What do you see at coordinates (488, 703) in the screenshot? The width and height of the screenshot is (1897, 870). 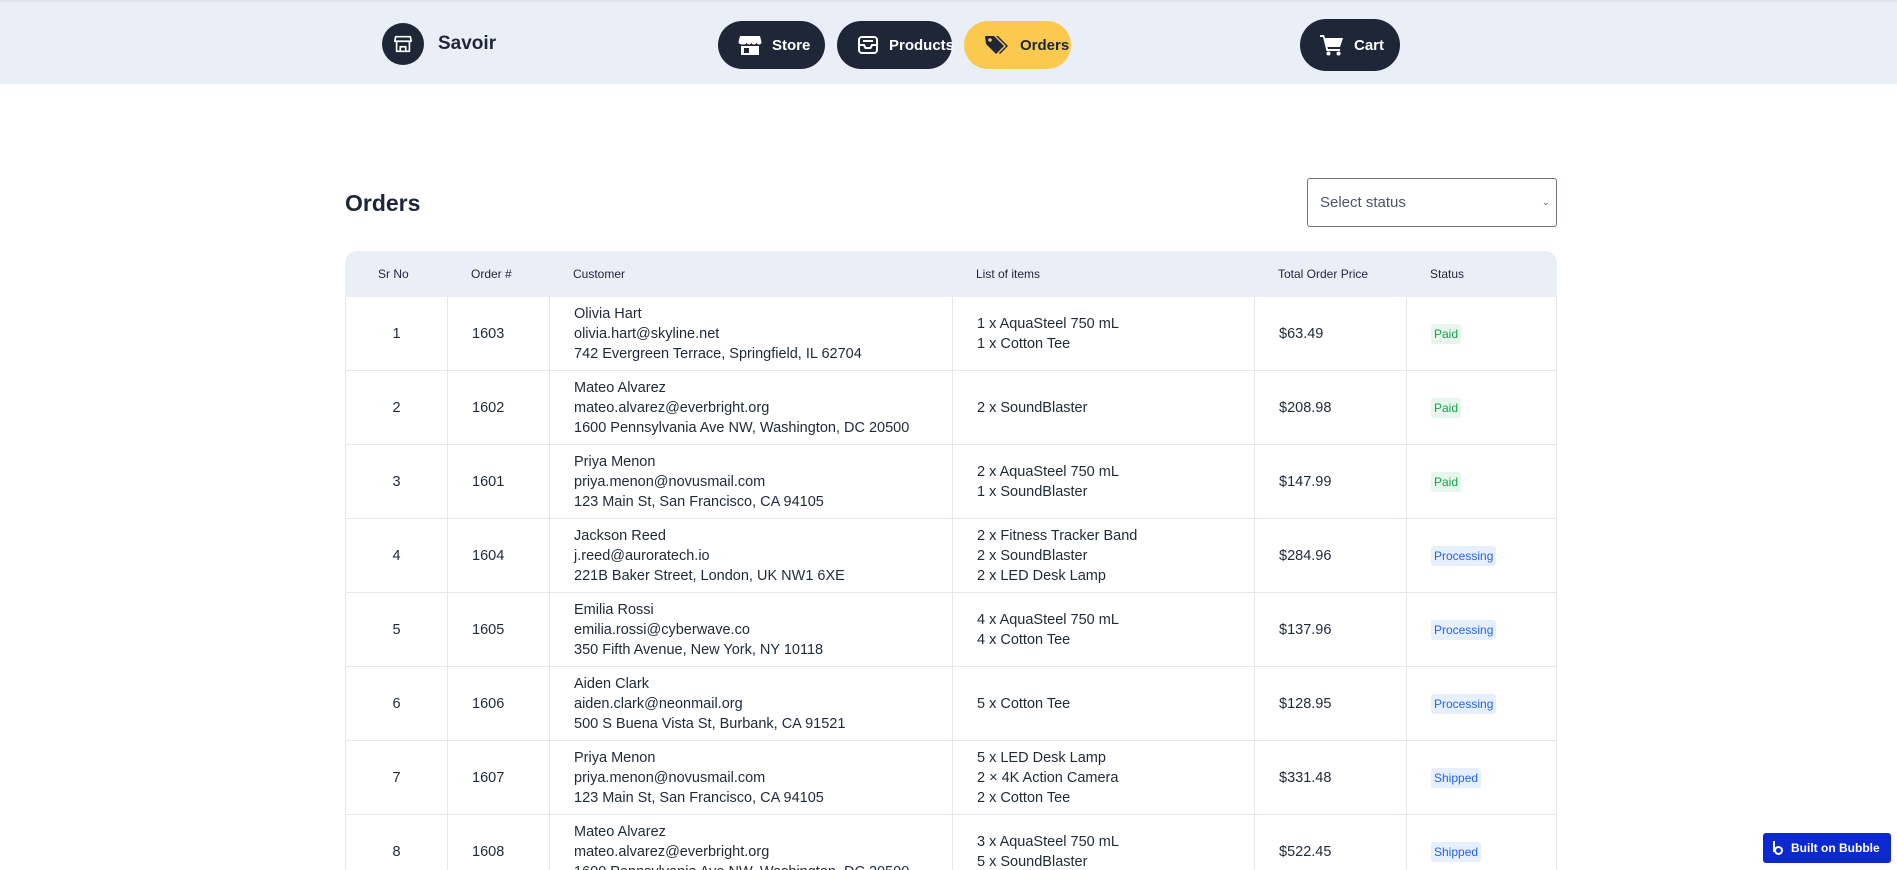 I see `order-number-value: 1606` at bounding box center [488, 703].